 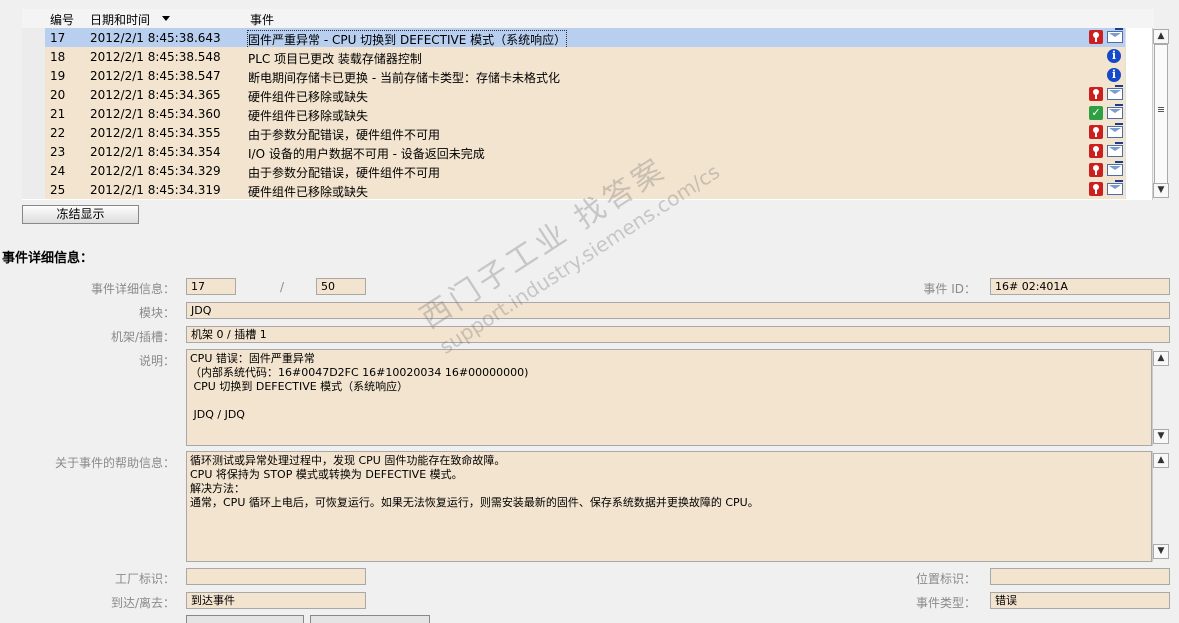 What do you see at coordinates (945, 603) in the screenshot?
I see `event-type-label: 事件类型：` at bounding box center [945, 603].